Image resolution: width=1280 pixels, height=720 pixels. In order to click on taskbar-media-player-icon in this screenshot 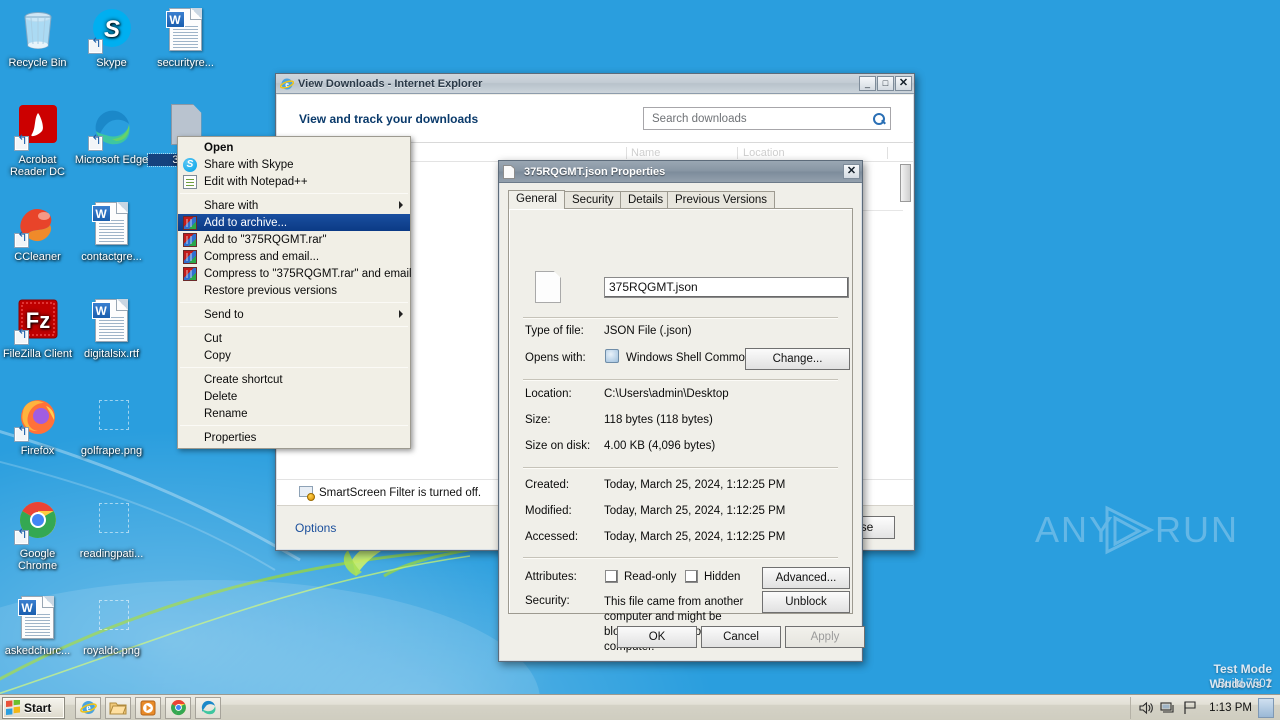, I will do `click(148, 707)`.